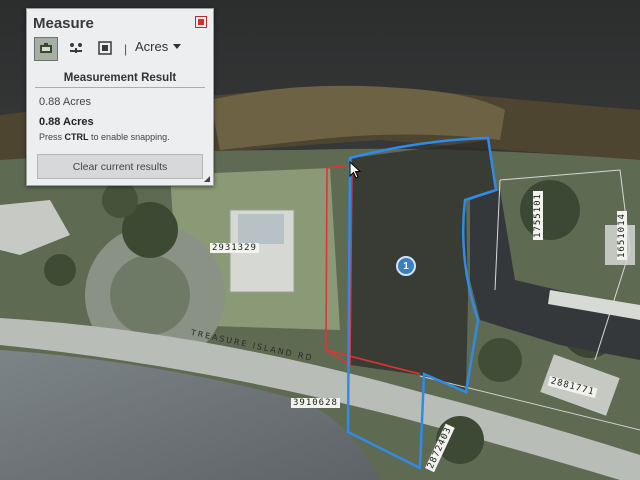 This screenshot has width=640, height=480. Describe the element at coordinates (104, 137) in the screenshot. I see `snapping-hint: Press CTRL to enable snapping.` at that location.